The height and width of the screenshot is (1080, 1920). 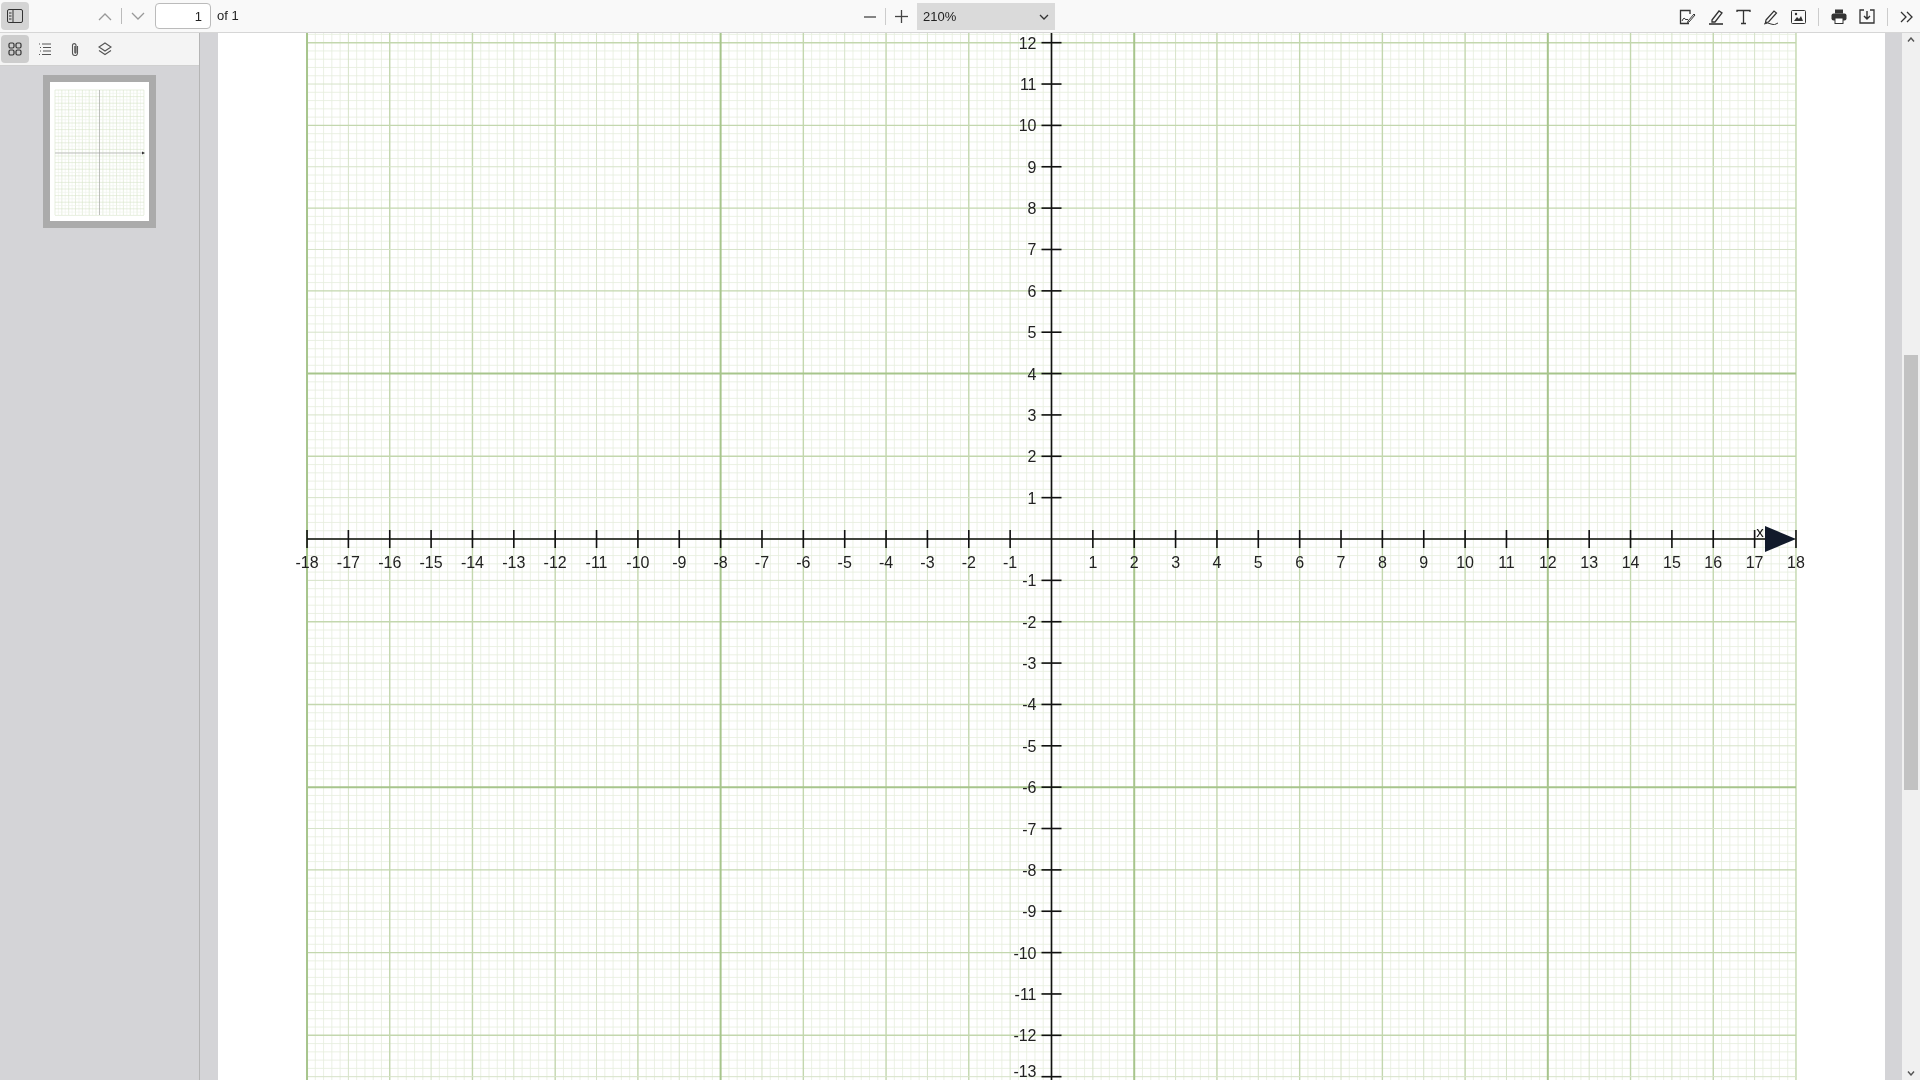 I want to click on x-tick-label: 15, so click(x=1672, y=562).